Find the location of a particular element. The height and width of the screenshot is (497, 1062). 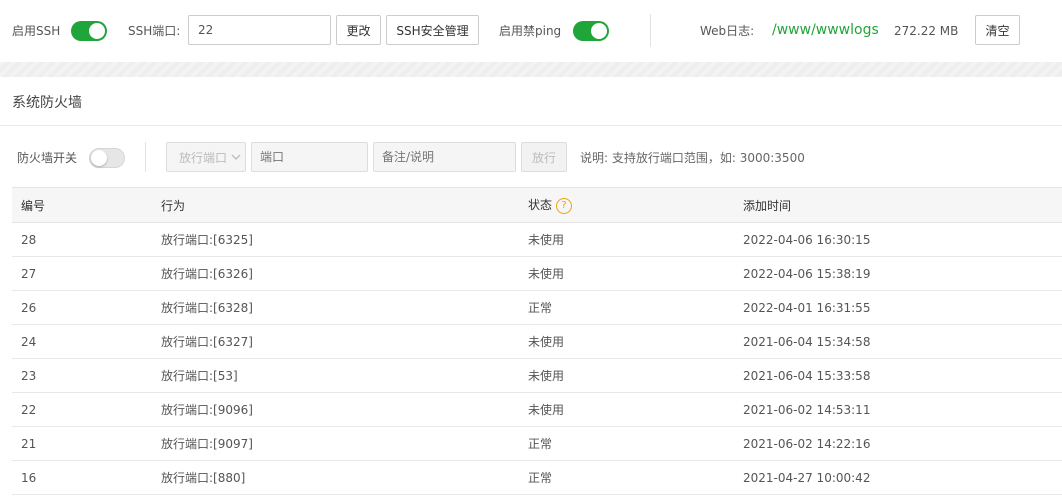

action-select-value: 放行端口 is located at coordinates (203, 157).